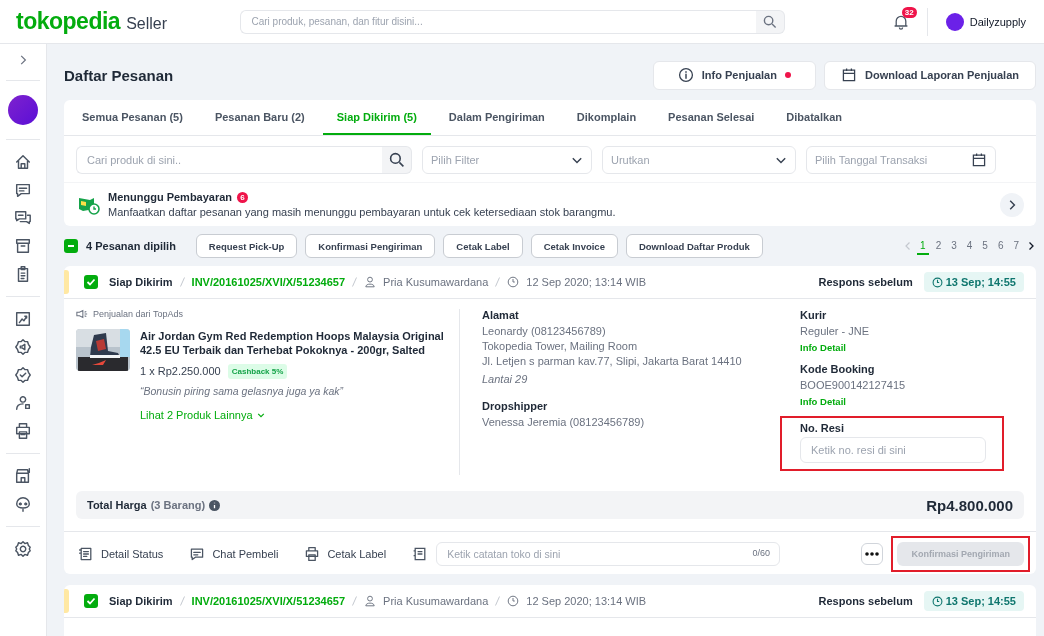 The image size is (1044, 636). What do you see at coordinates (170, 197) in the screenshot?
I see `banner-title: Menunggu Pembayaran` at bounding box center [170, 197].